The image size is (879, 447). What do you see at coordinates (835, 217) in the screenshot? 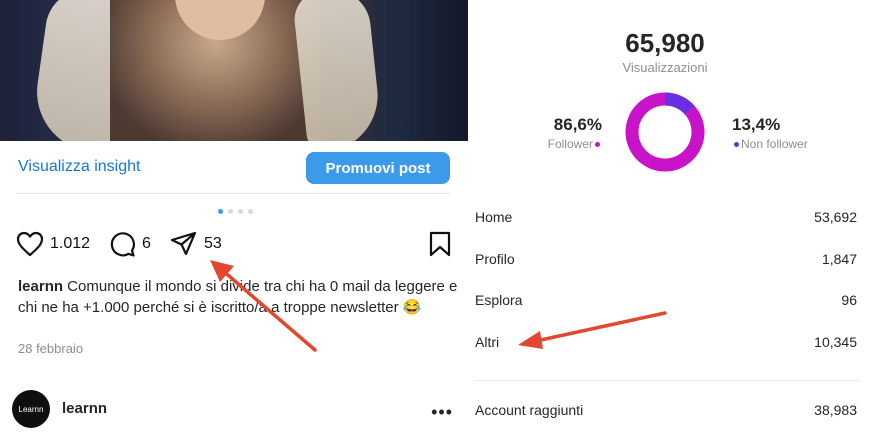
I see `source-value: 53,692` at bounding box center [835, 217].